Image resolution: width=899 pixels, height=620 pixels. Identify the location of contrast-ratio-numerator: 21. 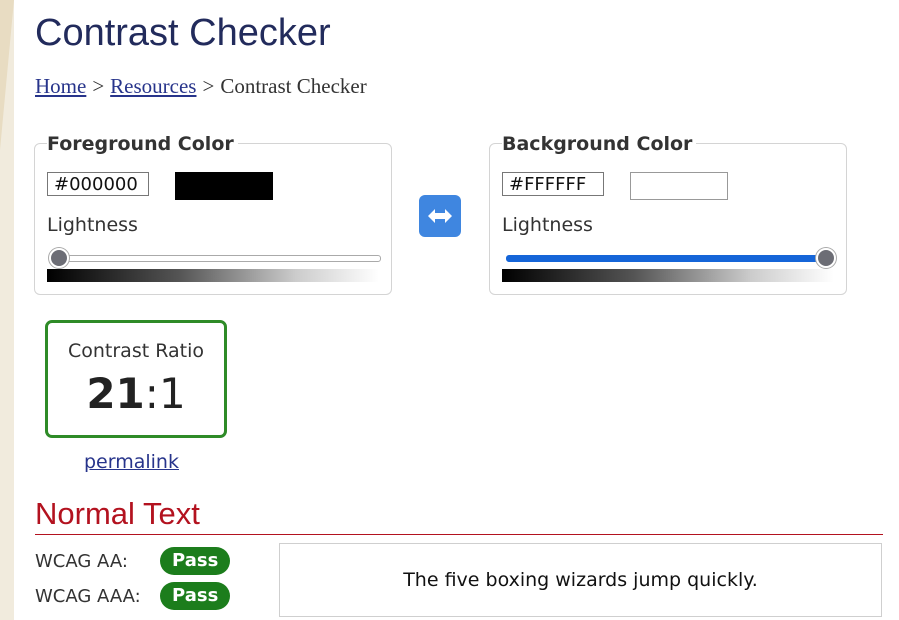
(115, 393).